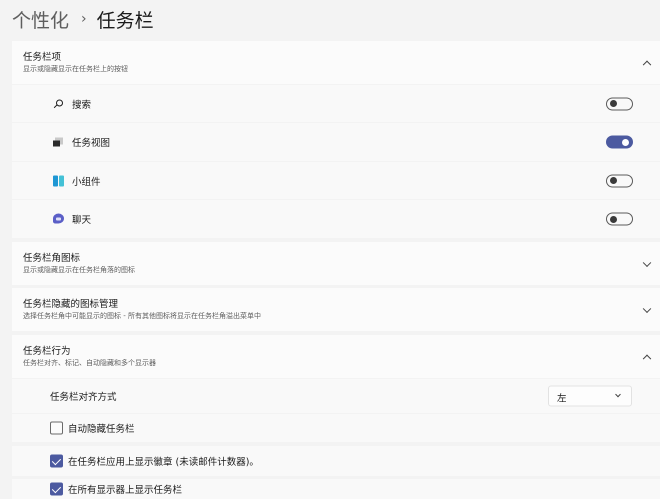 The height and width of the screenshot is (499, 660). I want to click on alignment-row: 任务栏对齐方式 左, so click(336, 396).